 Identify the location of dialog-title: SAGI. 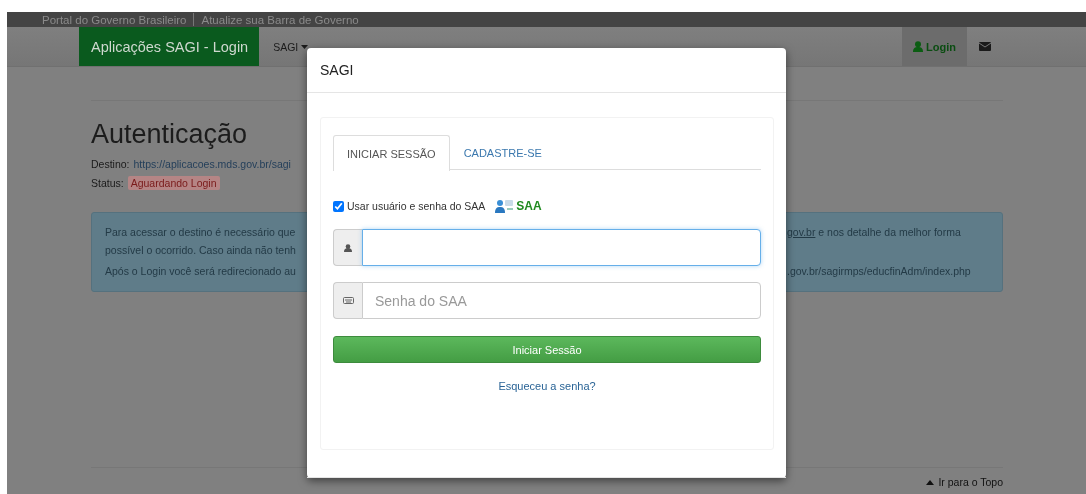
(546, 70).